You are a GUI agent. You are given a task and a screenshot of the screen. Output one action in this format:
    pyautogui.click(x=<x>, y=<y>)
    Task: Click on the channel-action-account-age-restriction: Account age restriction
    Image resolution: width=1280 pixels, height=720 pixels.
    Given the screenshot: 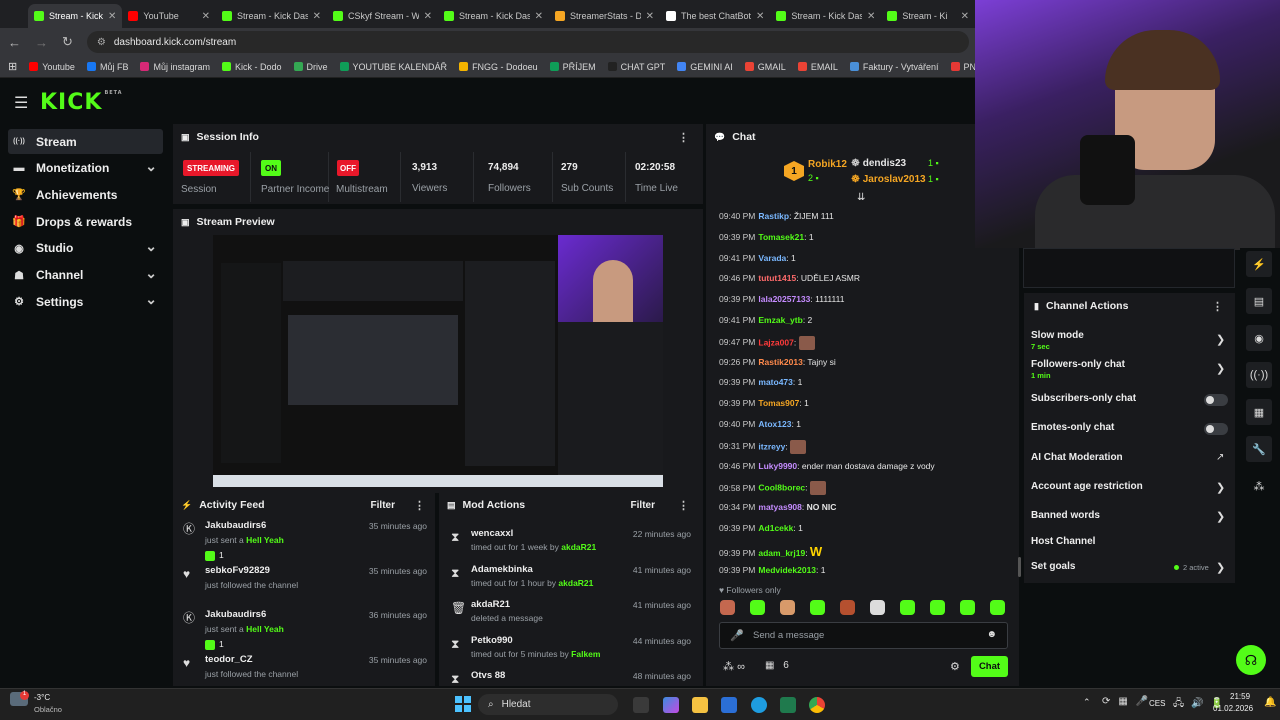 What is the action you would take?
    pyautogui.click(x=1087, y=486)
    